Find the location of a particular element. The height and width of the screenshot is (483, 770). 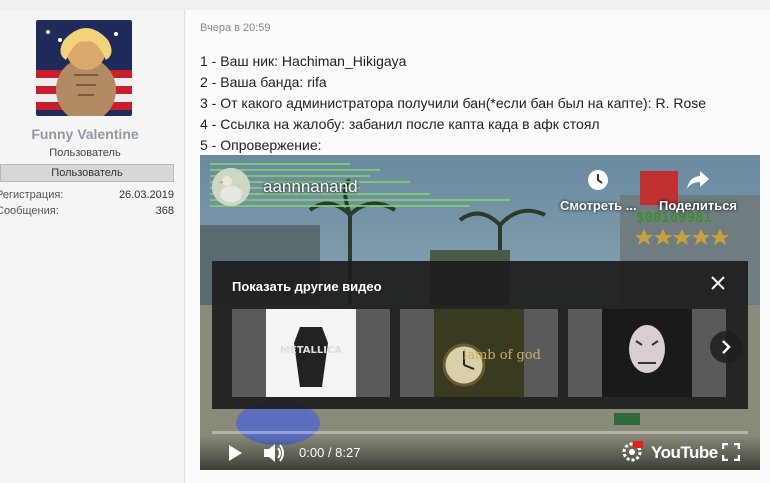

post-date: Вчера в 20:59 is located at coordinates (235, 28).